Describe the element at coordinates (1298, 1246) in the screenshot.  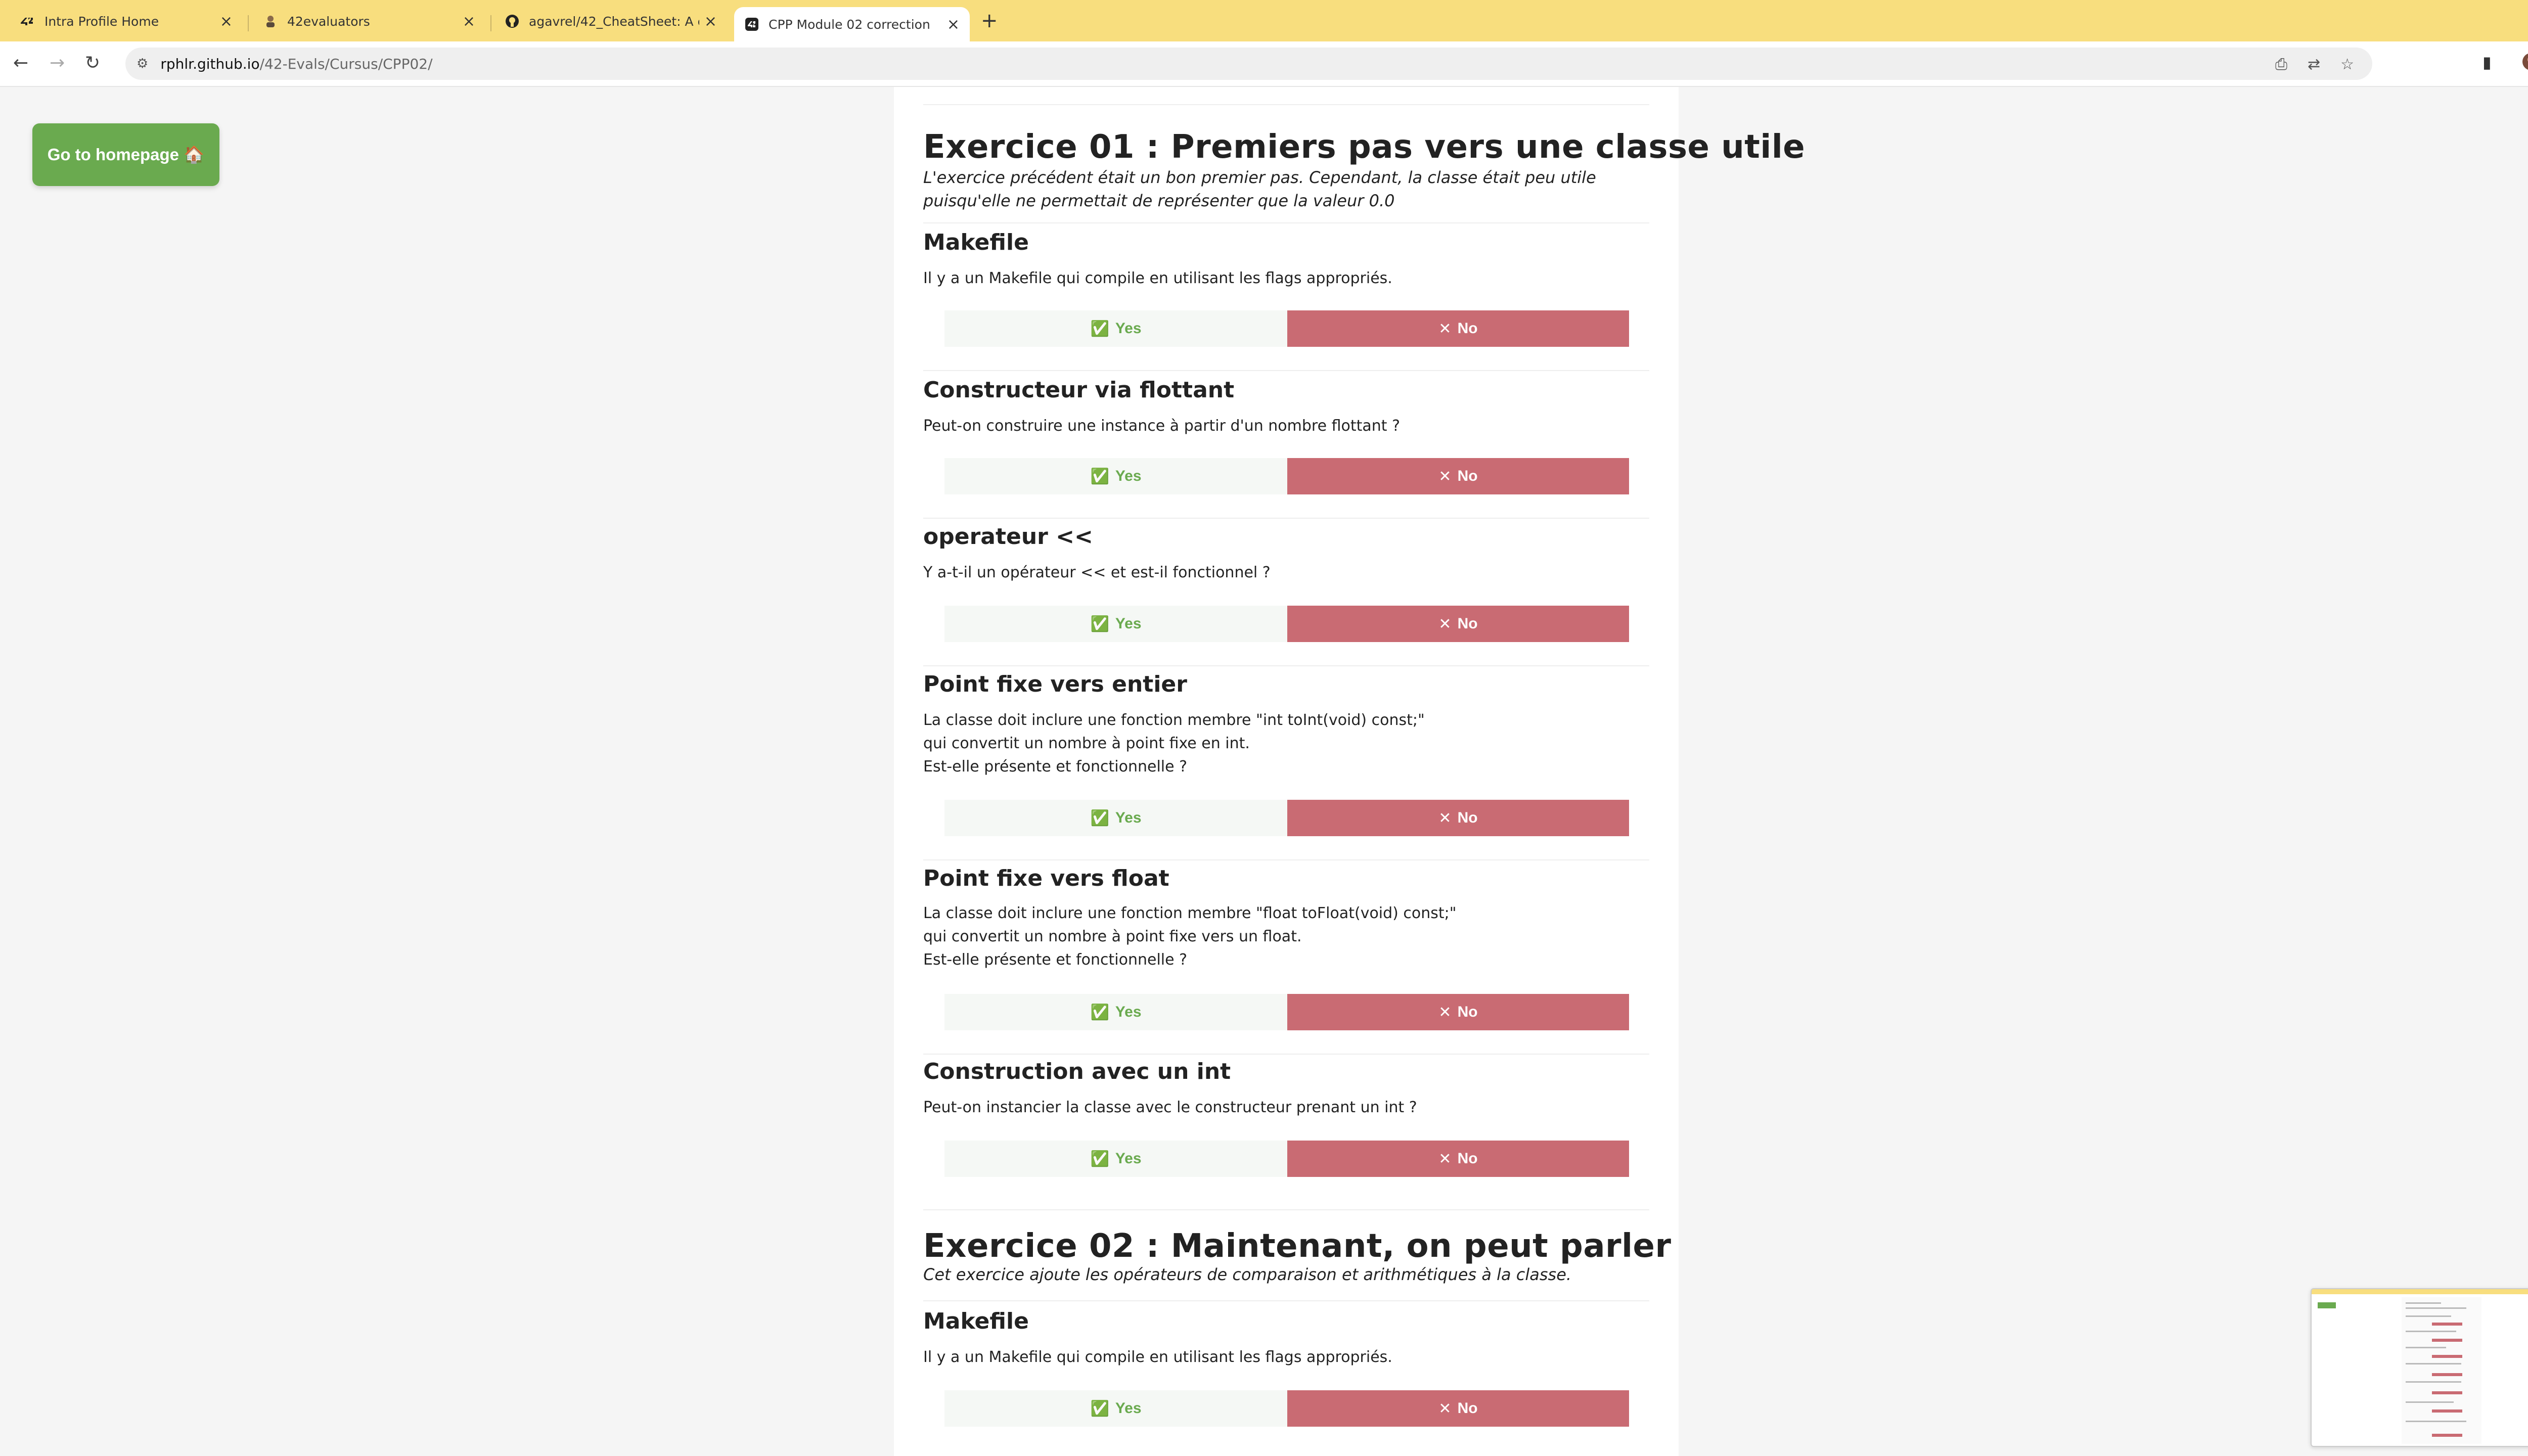
I see `exercise-02-title: Exercice 02 : Maintenant, on peut parler` at that location.